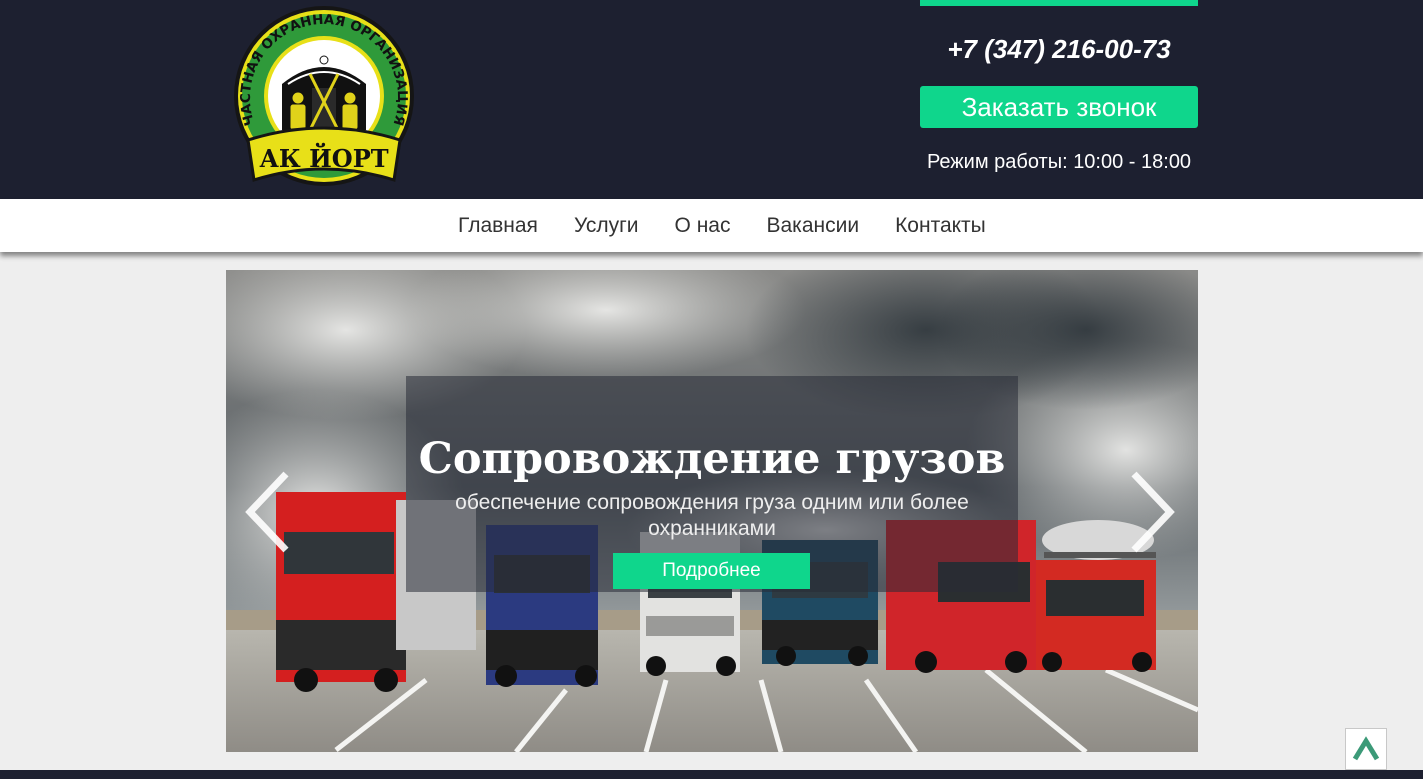 This screenshot has width=1423, height=779. What do you see at coordinates (812, 226) in the screenshot?
I see `nav-item-vacancies: Вакансии` at bounding box center [812, 226].